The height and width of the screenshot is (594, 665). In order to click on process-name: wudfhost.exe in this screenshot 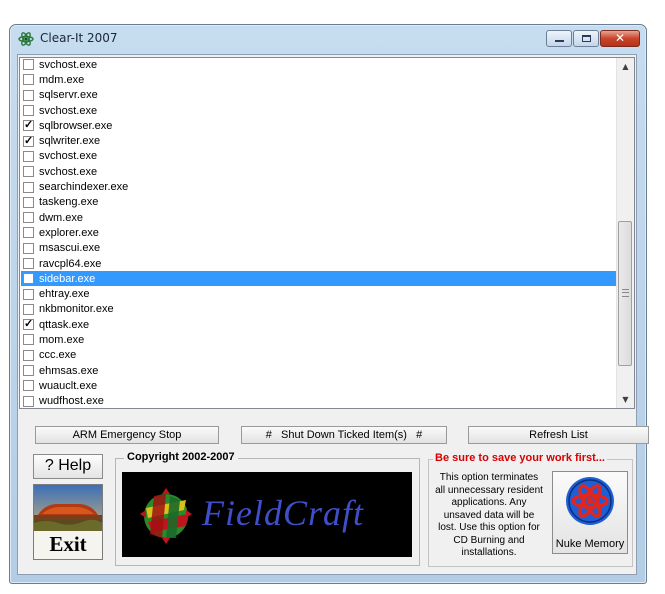, I will do `click(71, 401)`.